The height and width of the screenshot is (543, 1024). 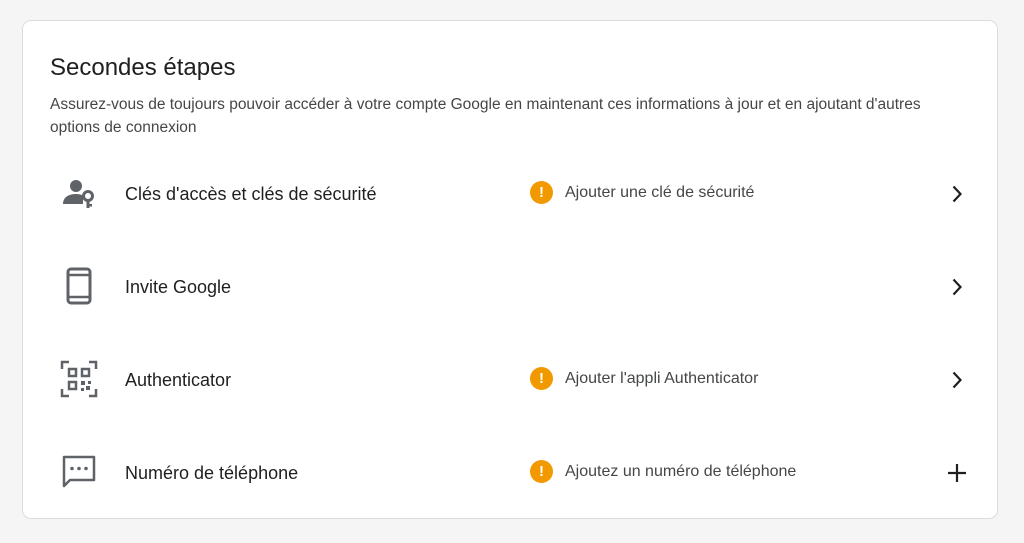 I want to click on row-status: ! Ajoutez un numéro de téléphone, so click(x=663, y=471).